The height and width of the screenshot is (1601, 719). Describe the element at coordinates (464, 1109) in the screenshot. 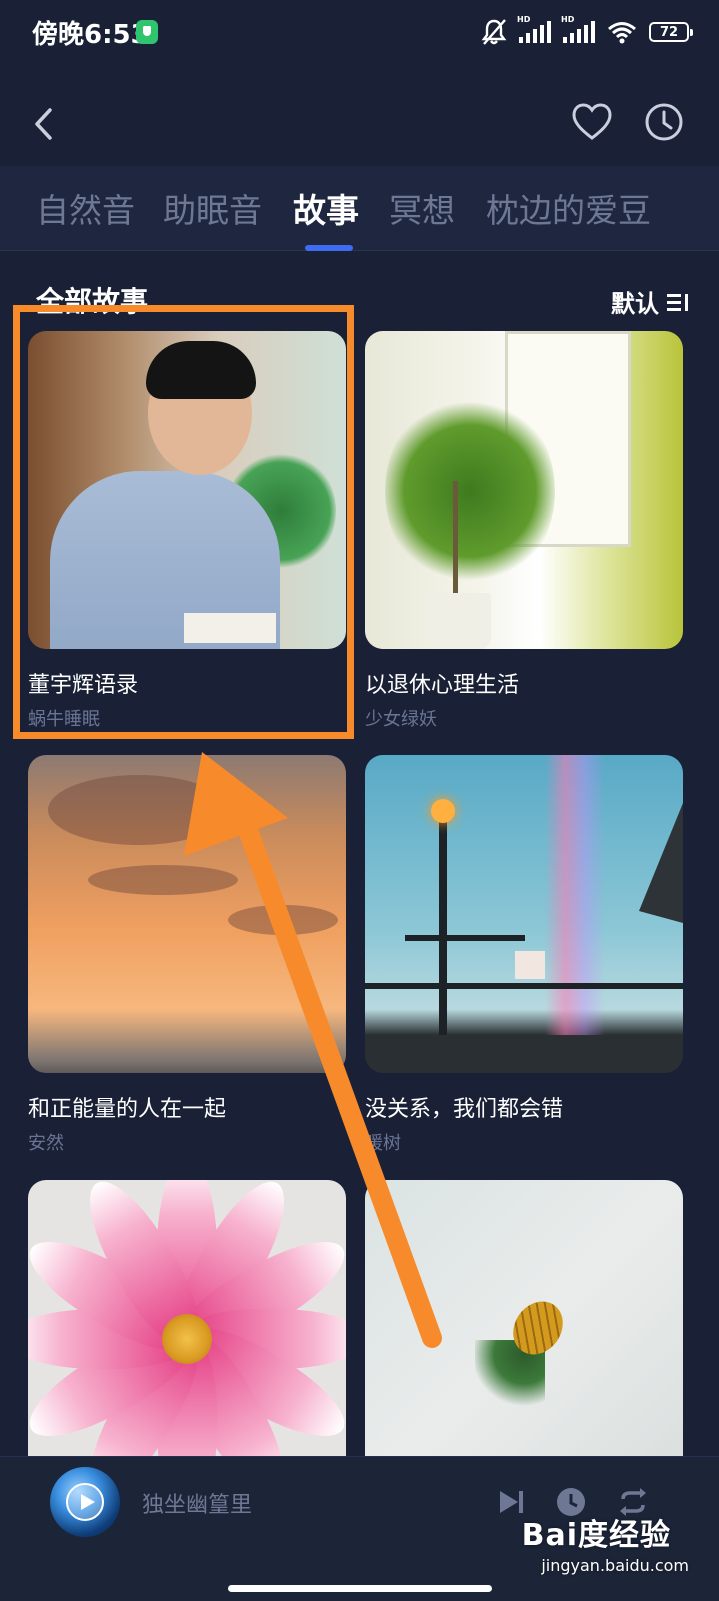

I see `story-title: 没关系，我们都会错` at that location.